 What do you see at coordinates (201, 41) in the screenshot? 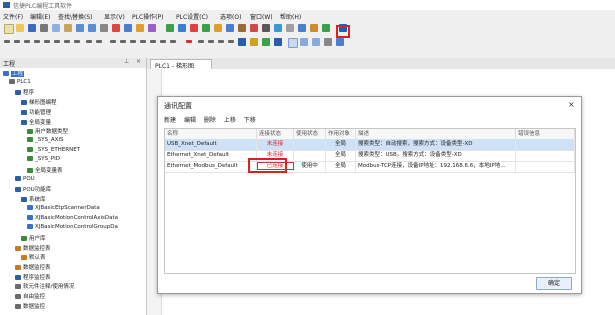
I see `arrow-up-icon` at bounding box center [201, 41].